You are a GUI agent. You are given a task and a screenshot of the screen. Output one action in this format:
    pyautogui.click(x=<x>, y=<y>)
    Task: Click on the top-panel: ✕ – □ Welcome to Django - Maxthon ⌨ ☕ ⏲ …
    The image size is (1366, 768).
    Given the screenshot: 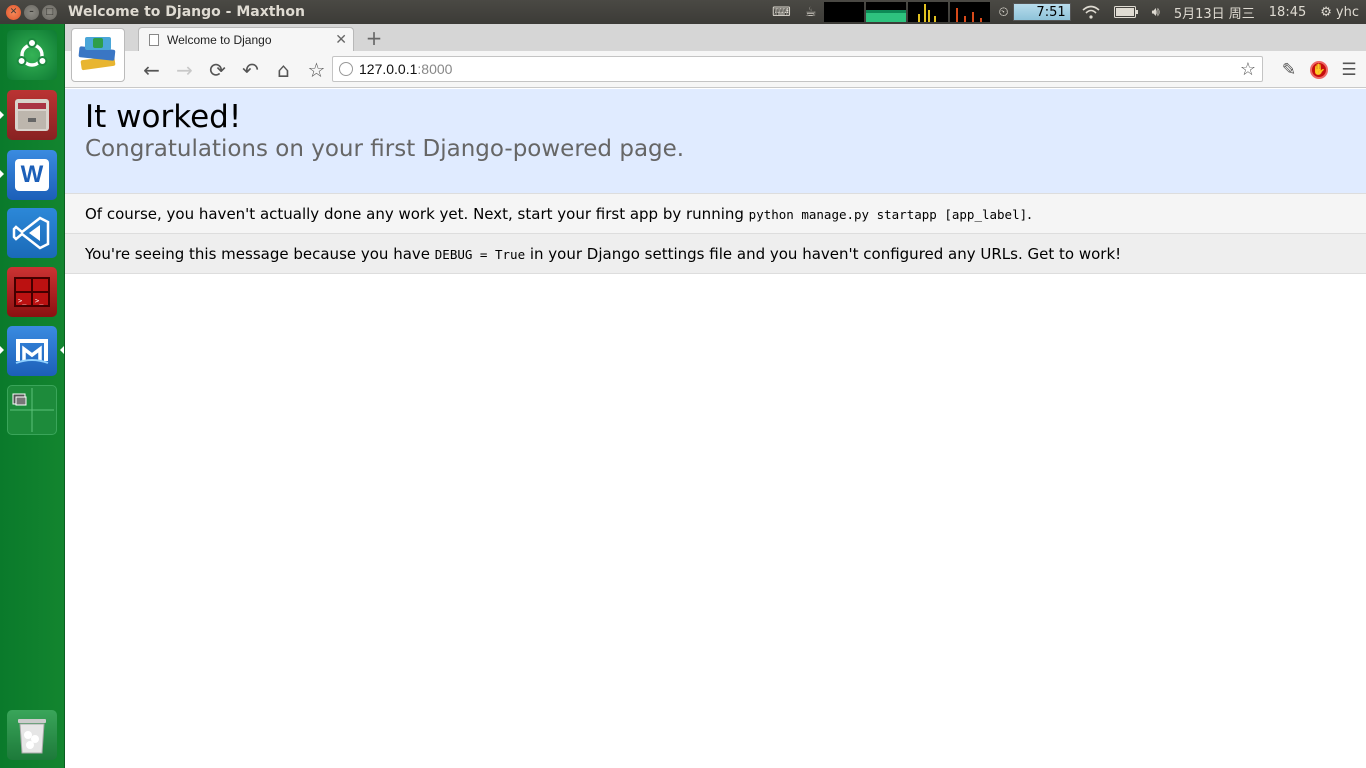 What is the action you would take?
    pyautogui.click(x=683, y=12)
    